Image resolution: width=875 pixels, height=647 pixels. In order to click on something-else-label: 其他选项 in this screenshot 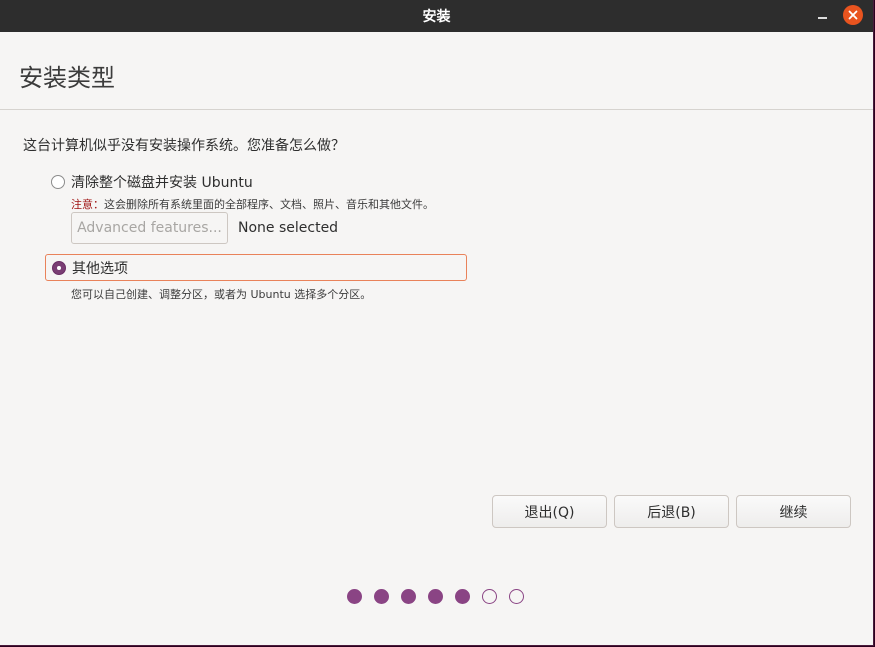, I will do `click(100, 268)`.